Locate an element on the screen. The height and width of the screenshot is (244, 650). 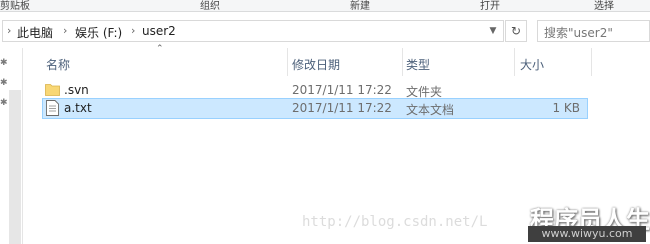
watermark-text: http://blog.csdn.net/L is located at coordinates (395, 222).